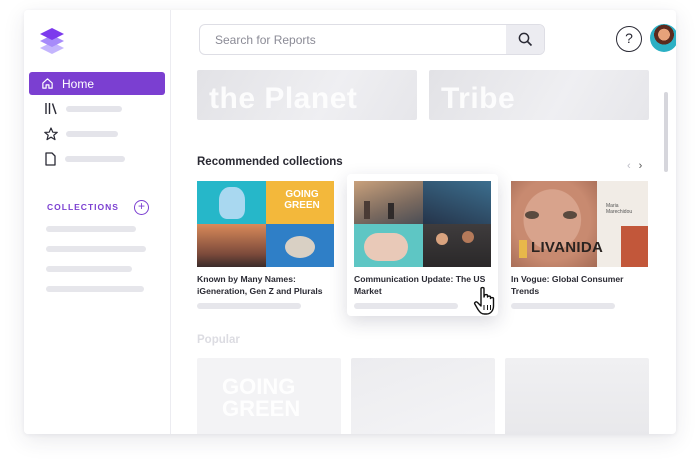 The image size is (700, 469). Describe the element at coordinates (645, 166) in the screenshot. I see `chevron-right-icon: ›` at that location.